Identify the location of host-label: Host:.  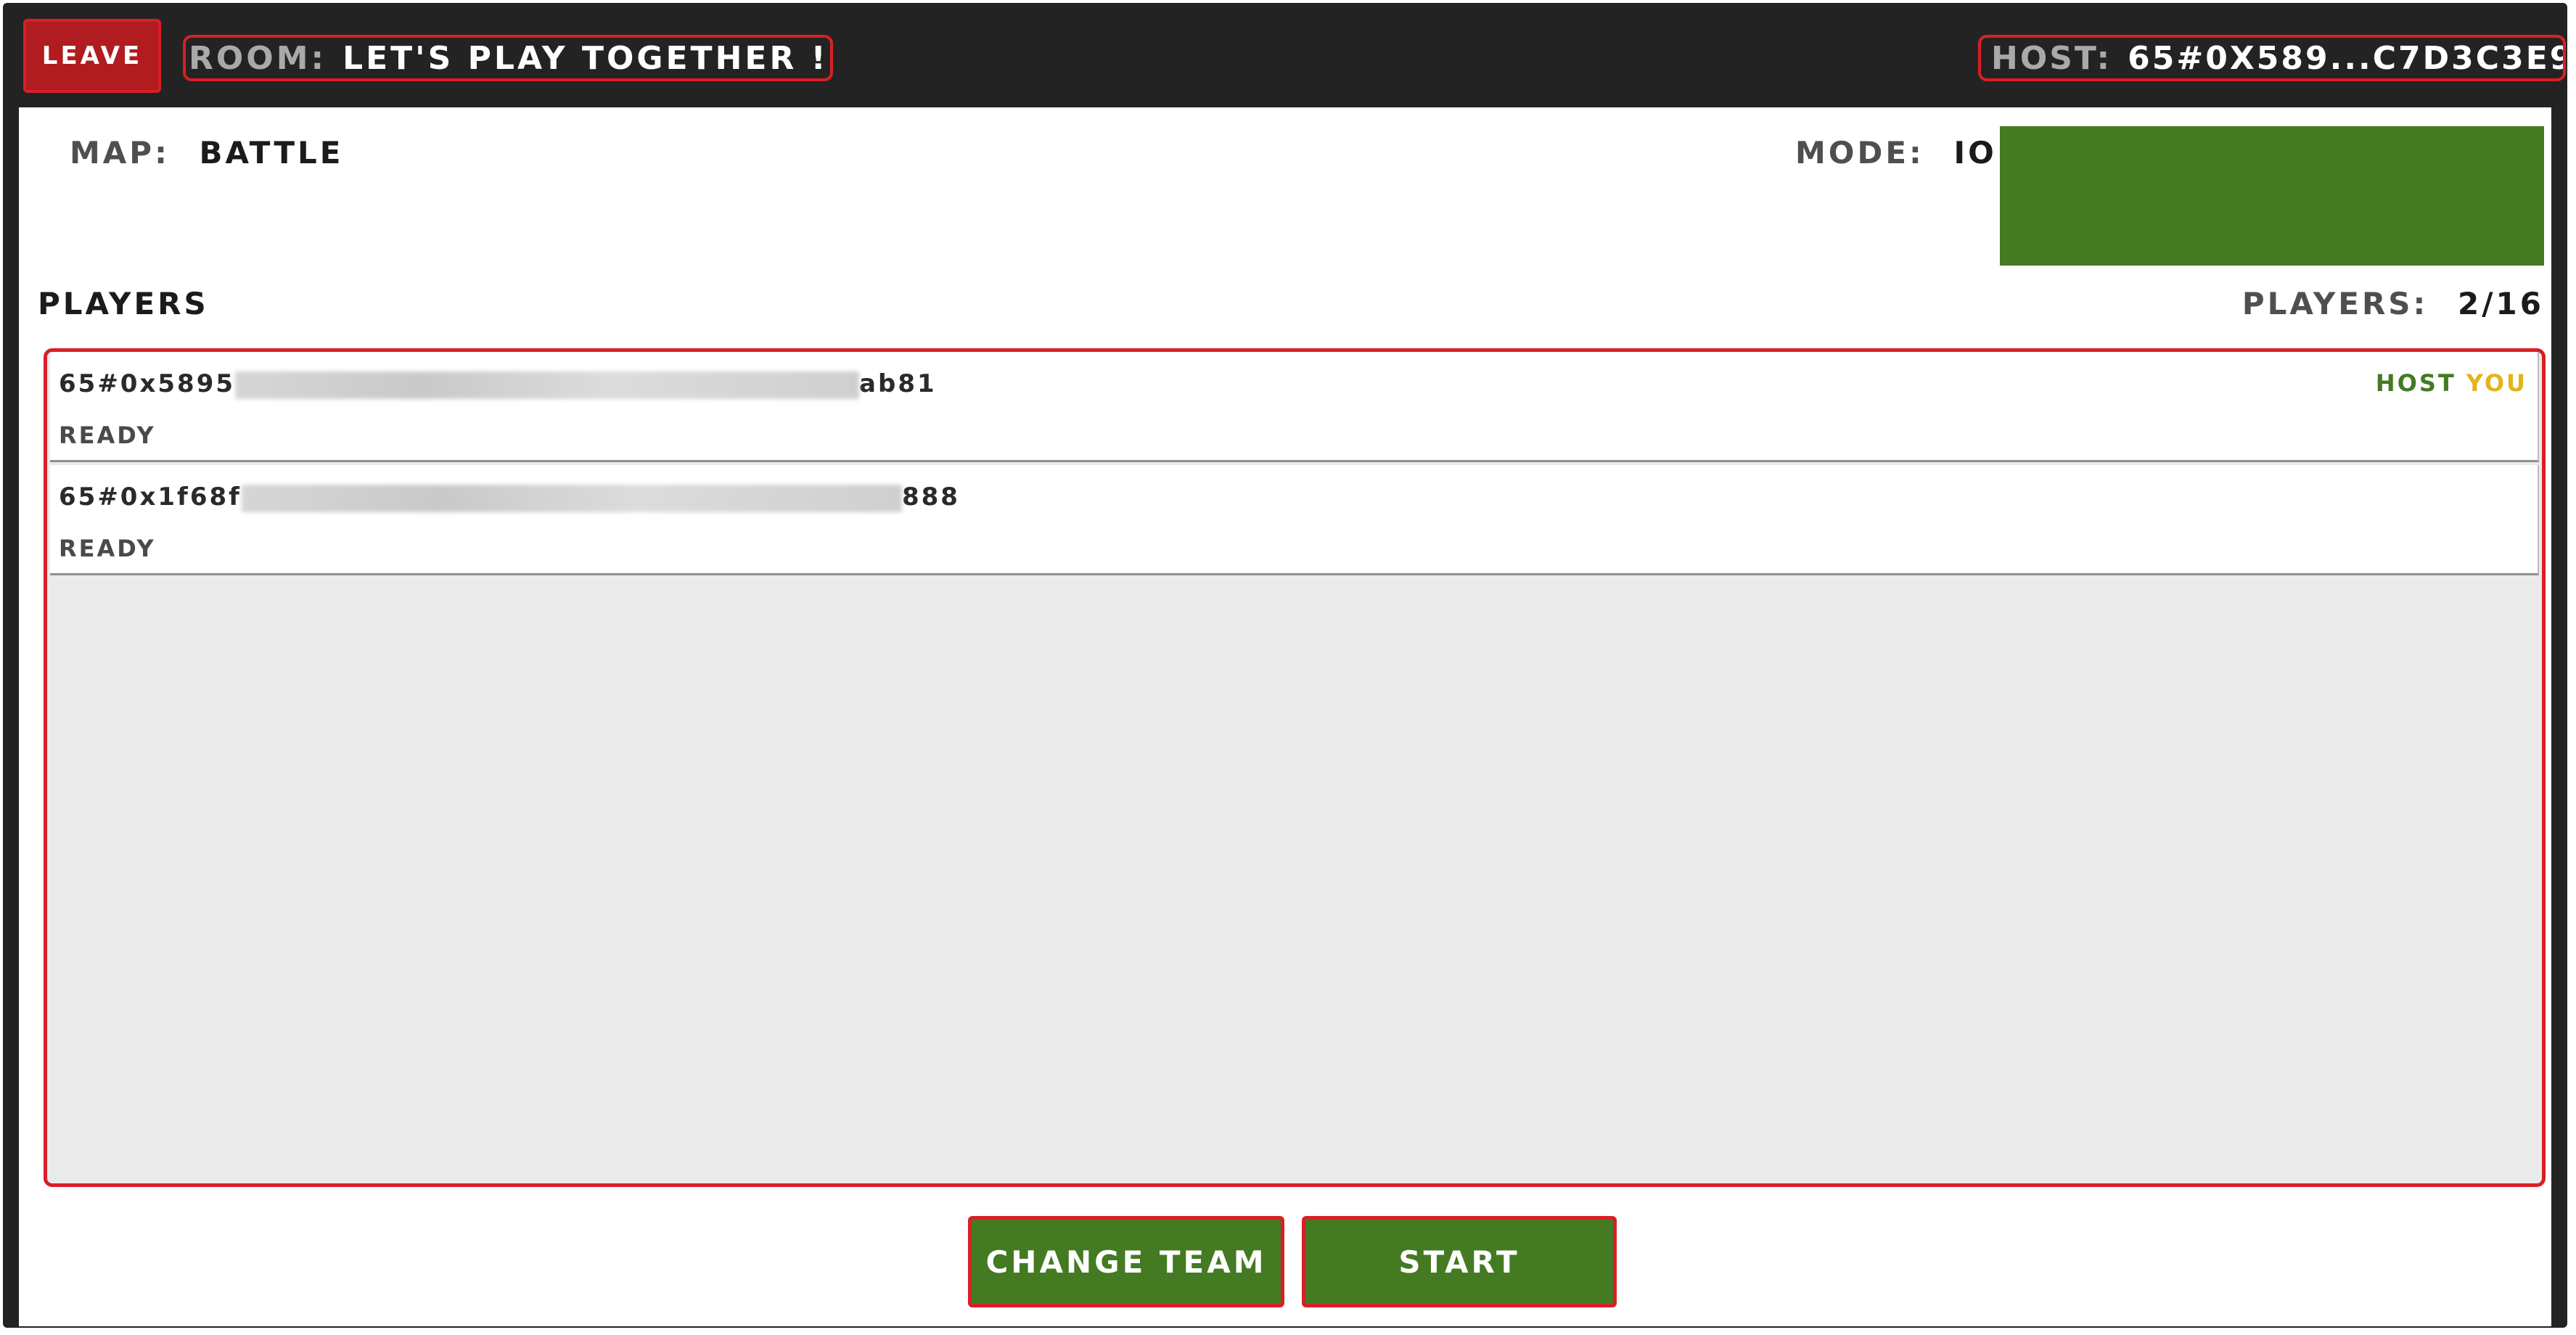
(2051, 58).